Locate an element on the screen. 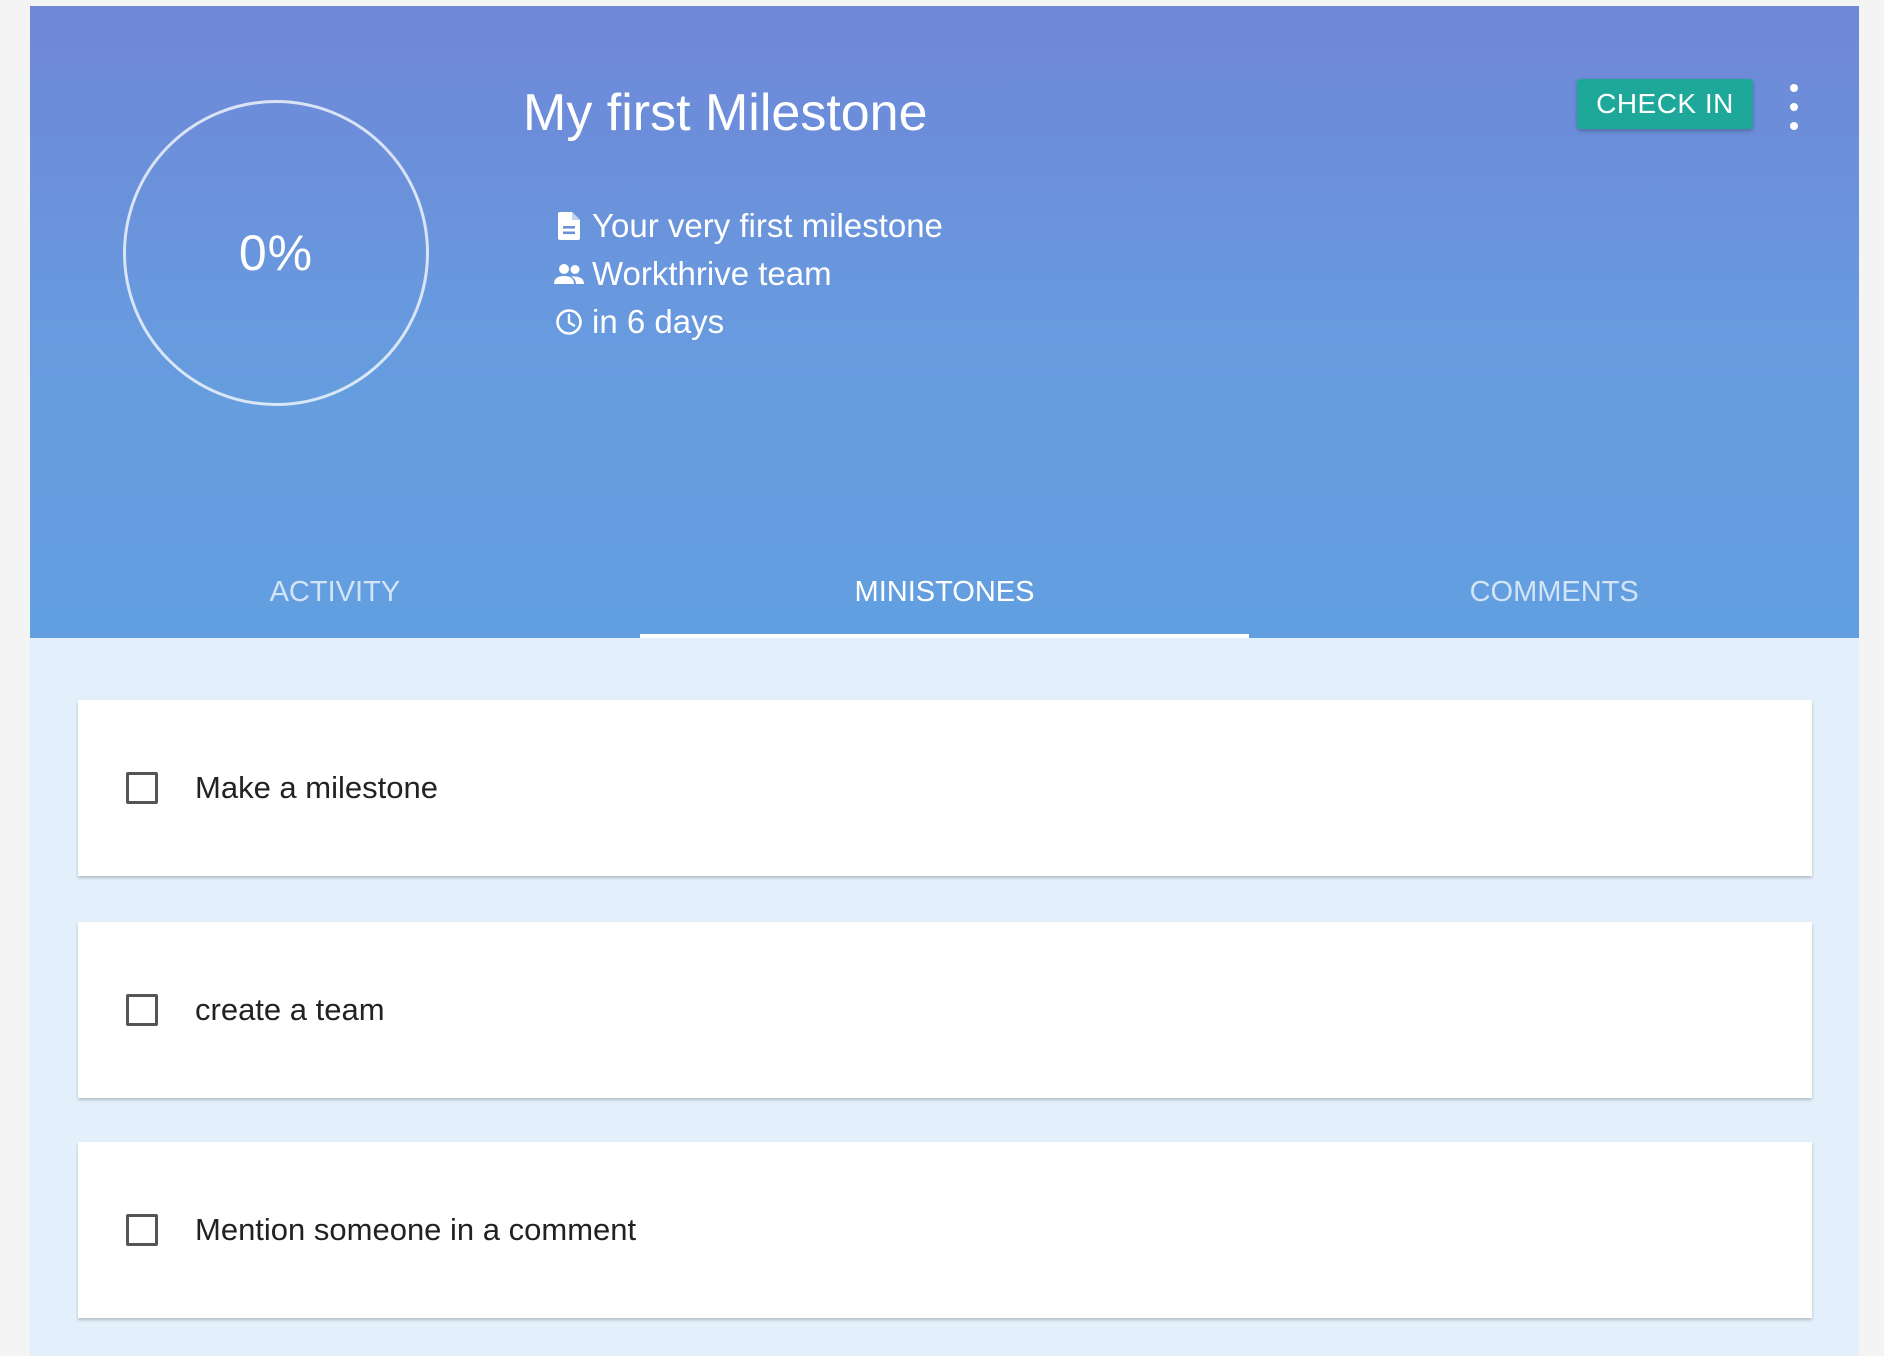 The height and width of the screenshot is (1356, 1884). people-icon is located at coordinates (569, 274).